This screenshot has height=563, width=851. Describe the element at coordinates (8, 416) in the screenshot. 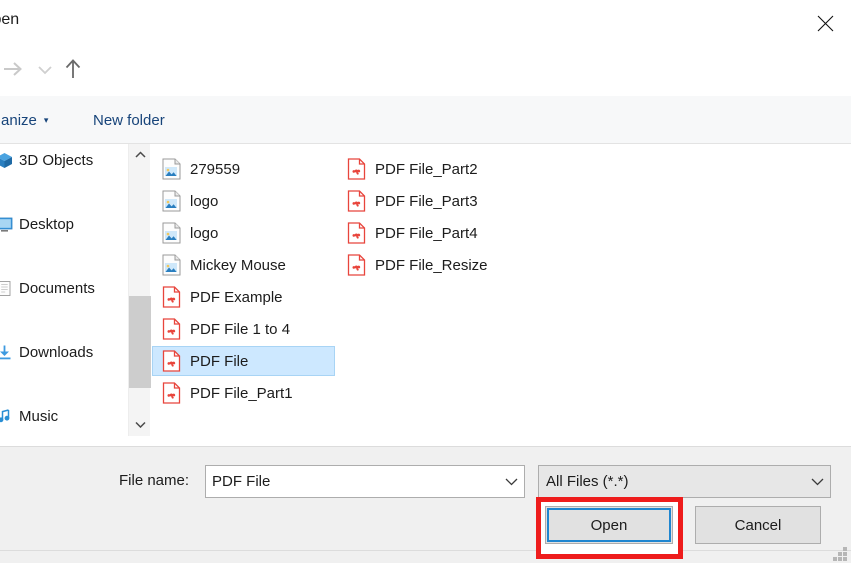

I see `music-icon` at that location.